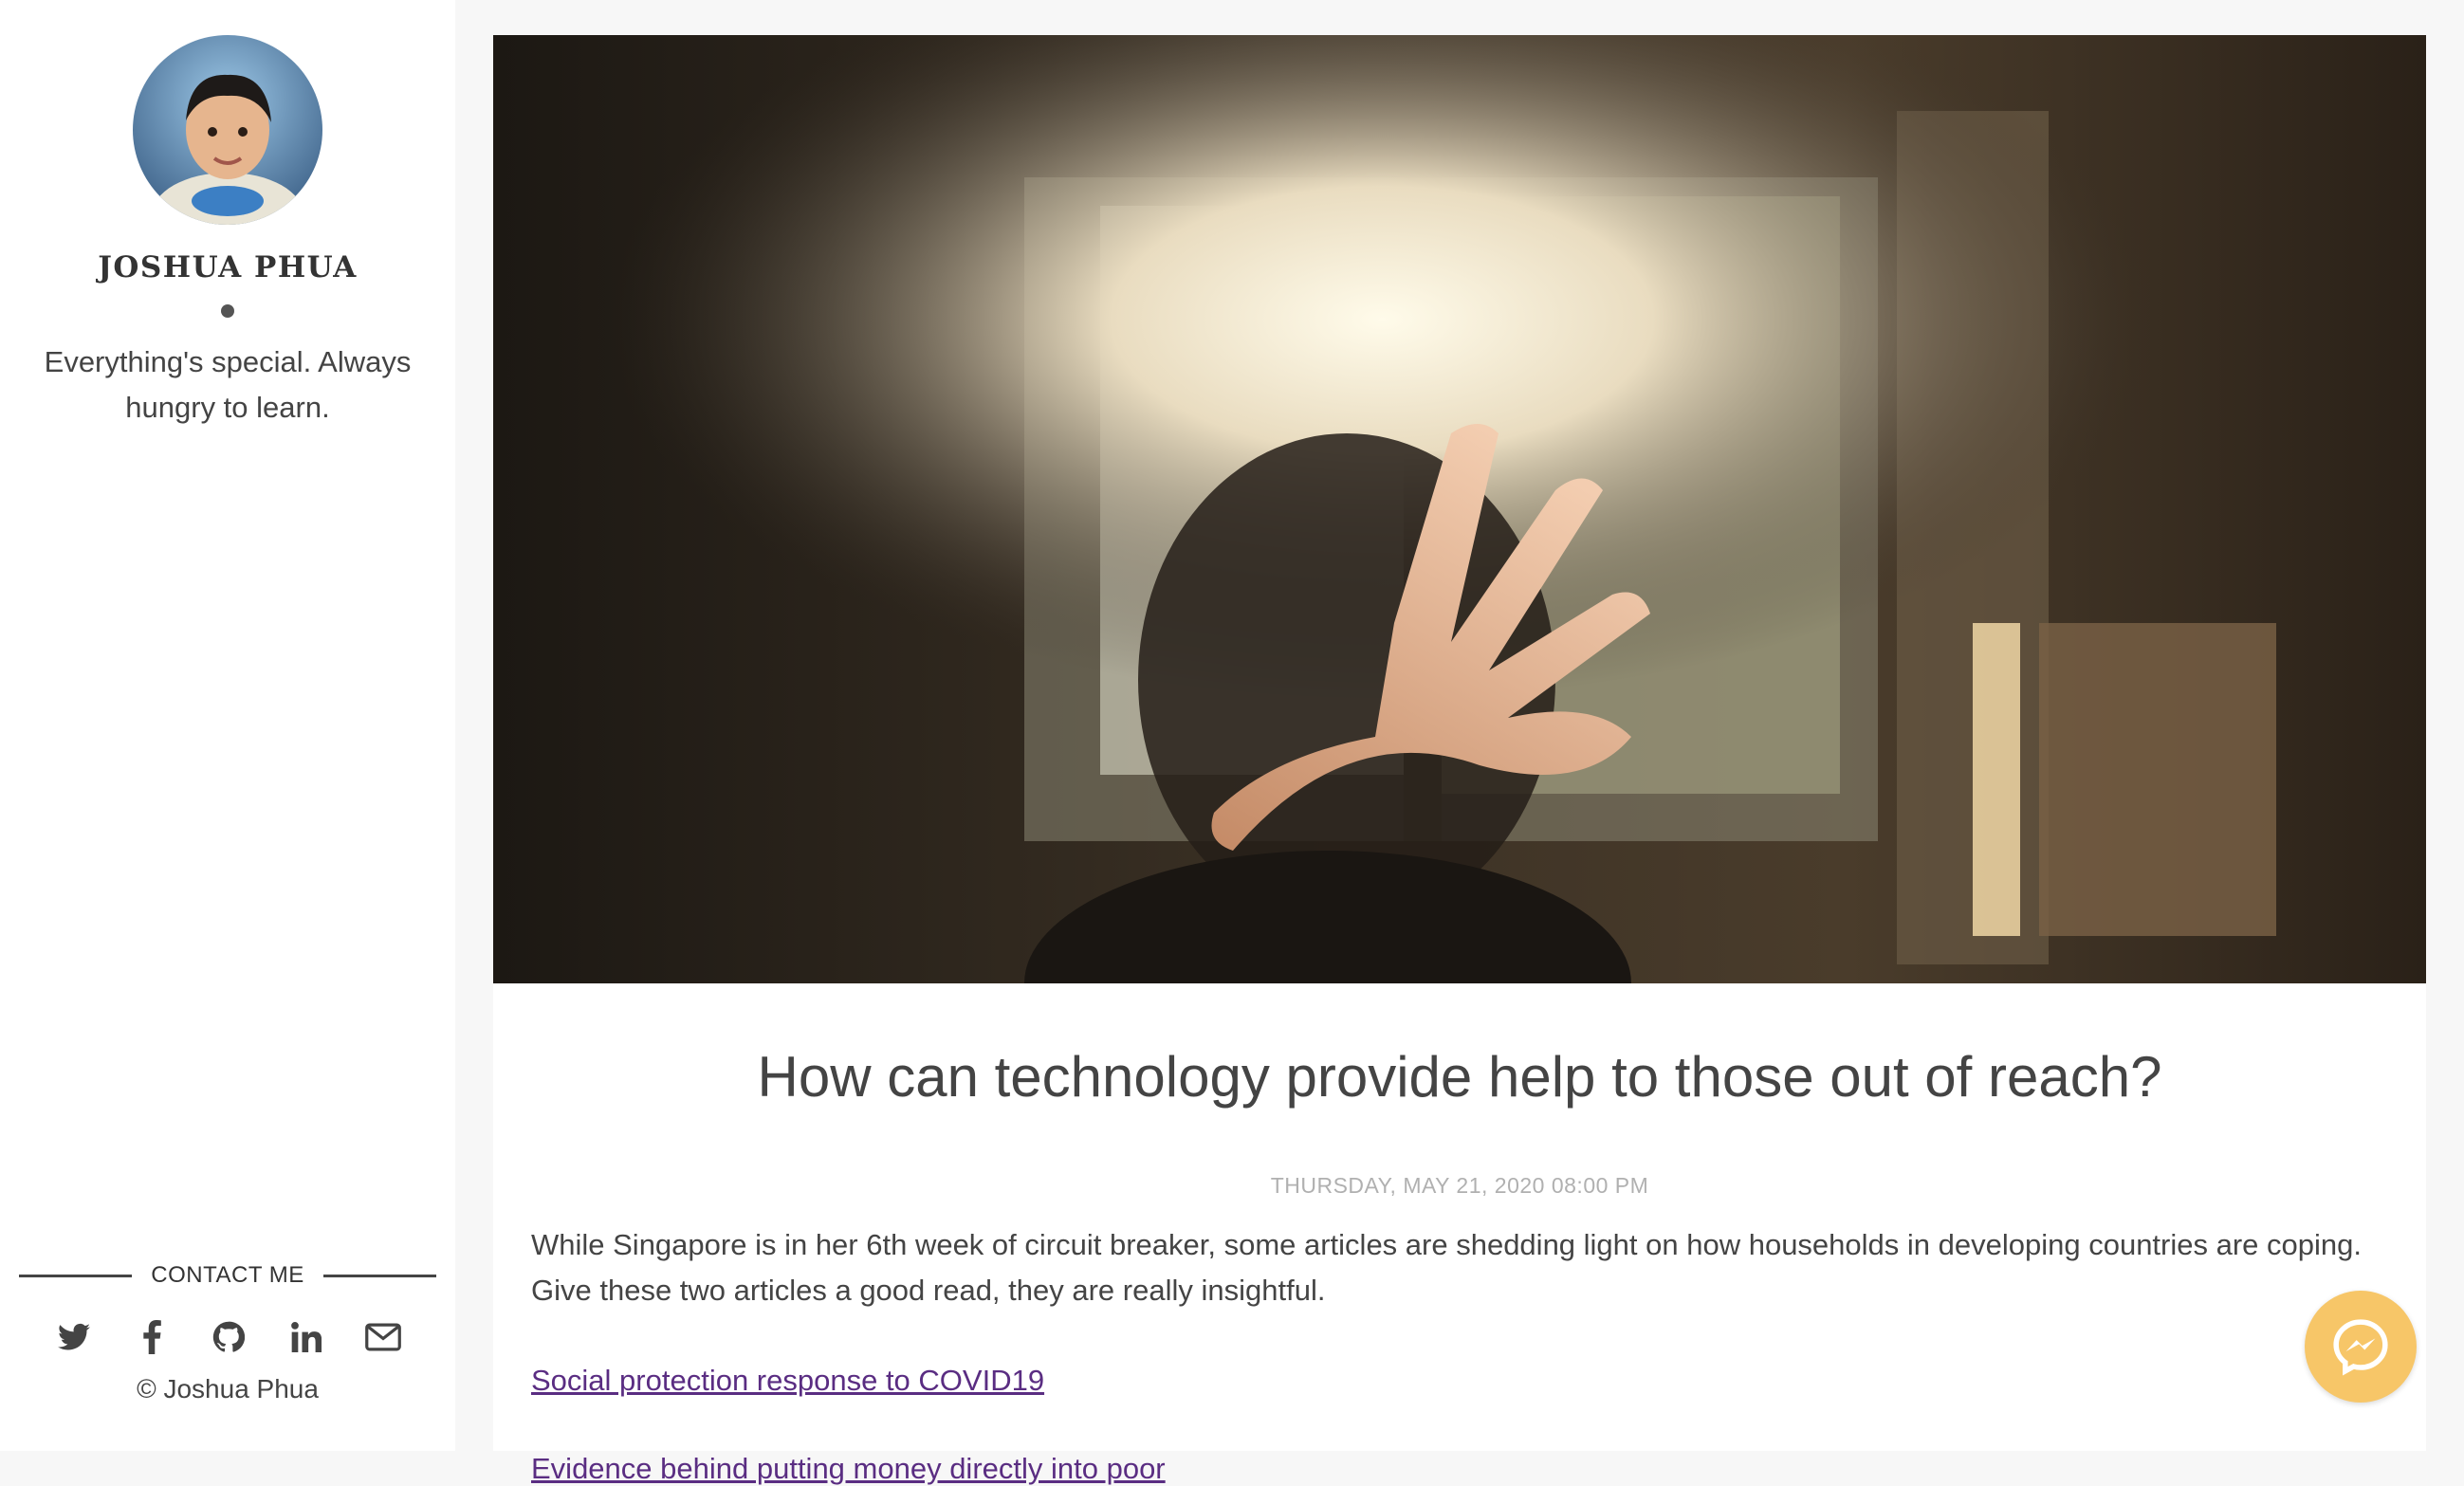 The width and height of the screenshot is (2464, 1486). I want to click on facebook-icon, so click(152, 1337).